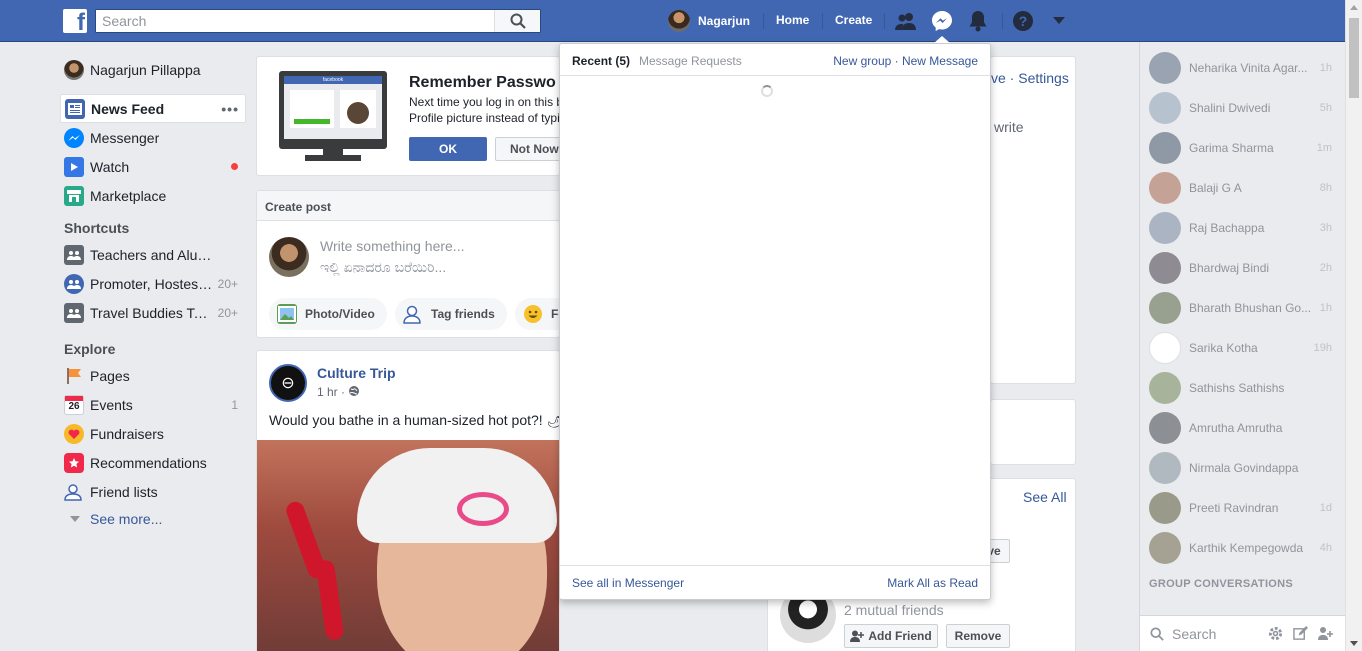  What do you see at coordinates (153, 404) in the screenshot?
I see `sidebar-item-events: 26 Events 1` at bounding box center [153, 404].